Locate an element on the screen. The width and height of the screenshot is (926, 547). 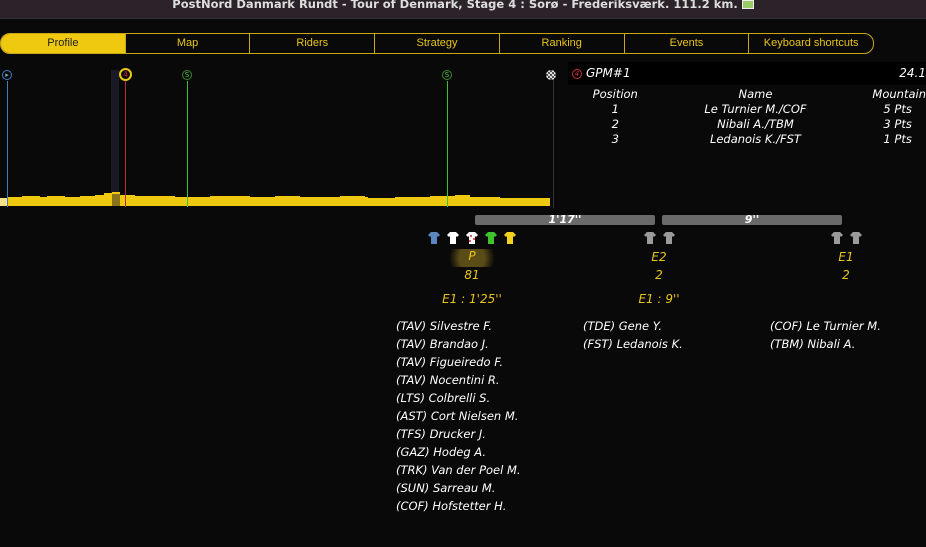
group-delay: E1 : 1'25'' is located at coordinates (472, 299).